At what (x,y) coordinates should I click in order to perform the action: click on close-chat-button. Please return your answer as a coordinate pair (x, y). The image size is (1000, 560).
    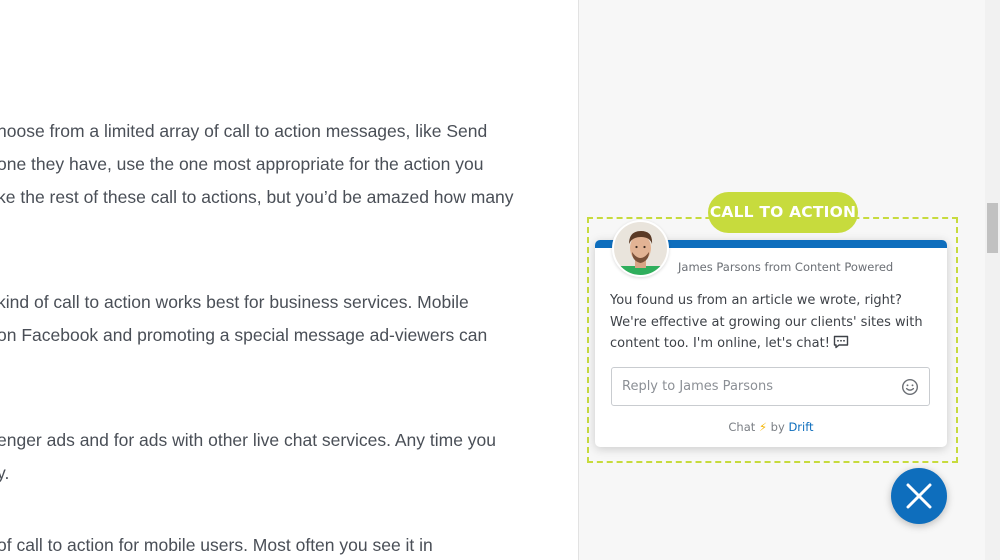
    Looking at the image, I should click on (919, 496).